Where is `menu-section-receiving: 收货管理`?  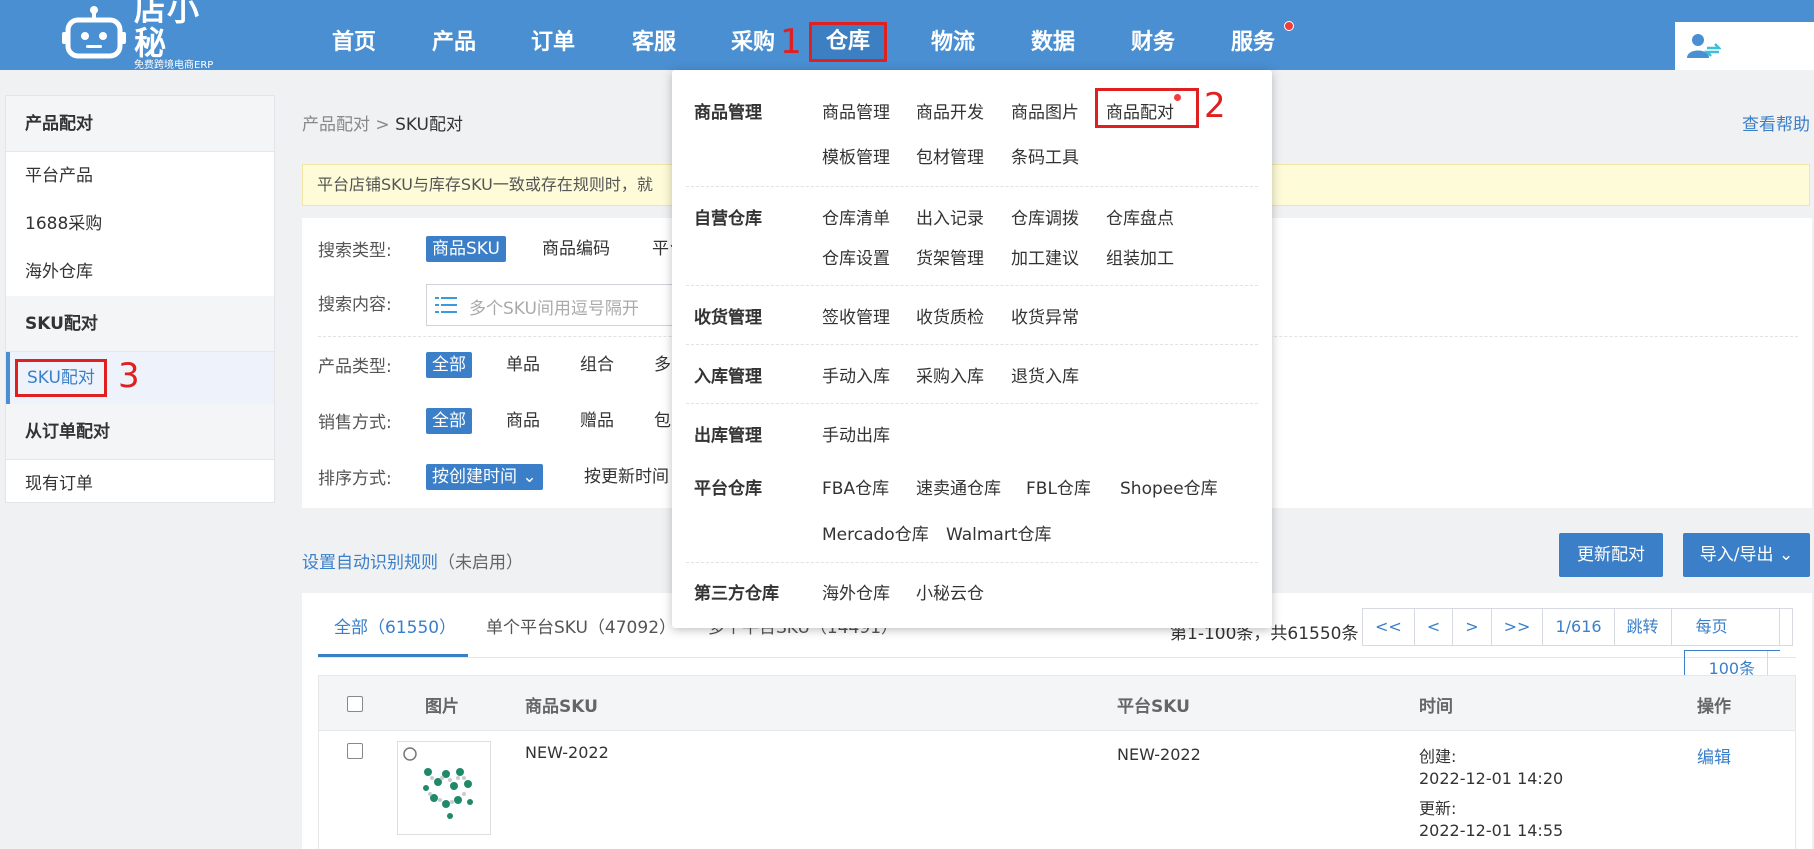
menu-section-receiving: 收货管理 is located at coordinates (728, 318).